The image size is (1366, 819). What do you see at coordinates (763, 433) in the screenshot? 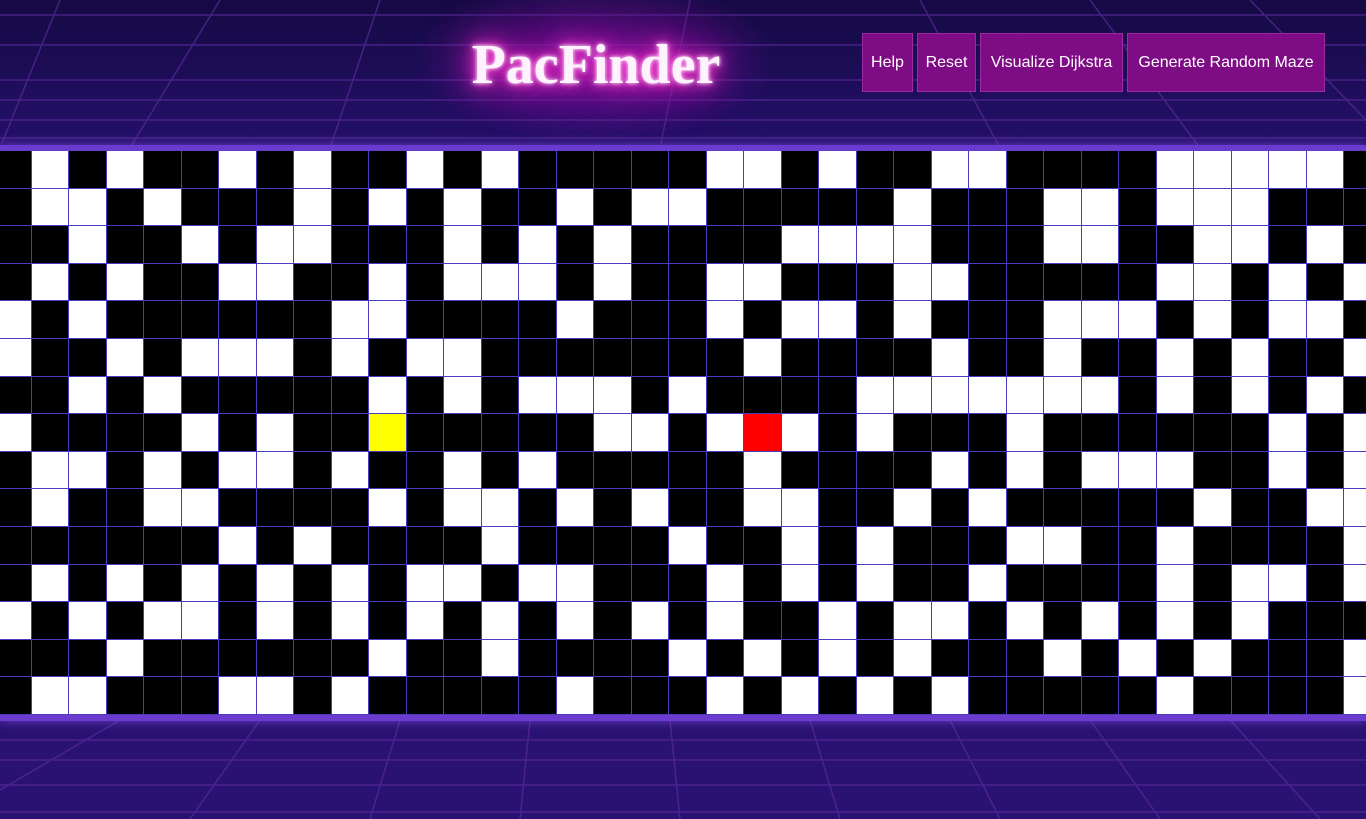
I see `target-node` at bounding box center [763, 433].